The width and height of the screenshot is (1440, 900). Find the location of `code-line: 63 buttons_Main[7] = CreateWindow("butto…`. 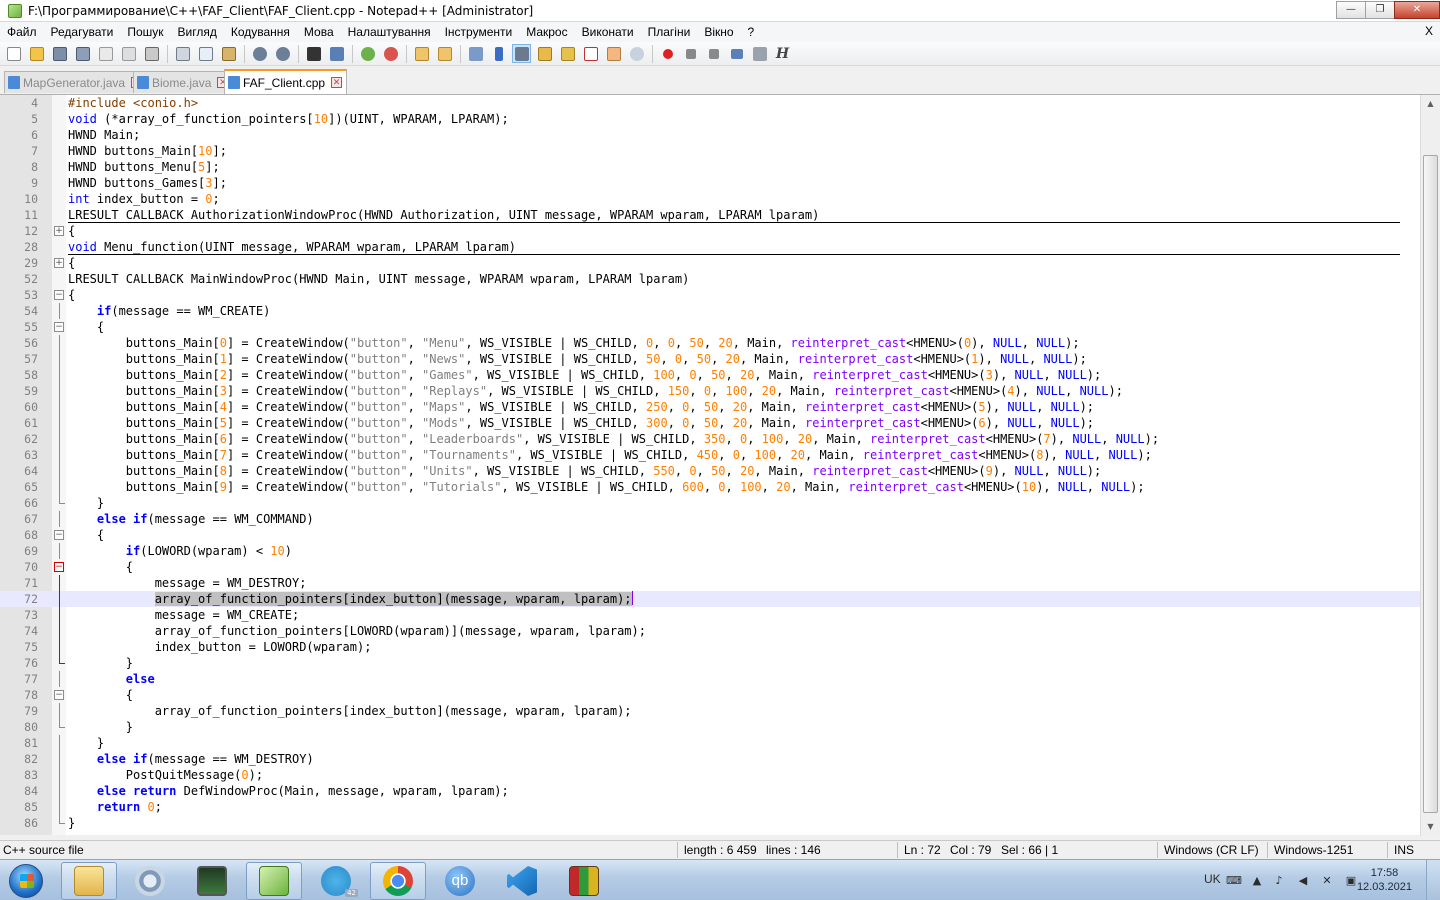

code-line: 63 buttons_Main[7] = CreateWindow("butto… is located at coordinates (710, 455).